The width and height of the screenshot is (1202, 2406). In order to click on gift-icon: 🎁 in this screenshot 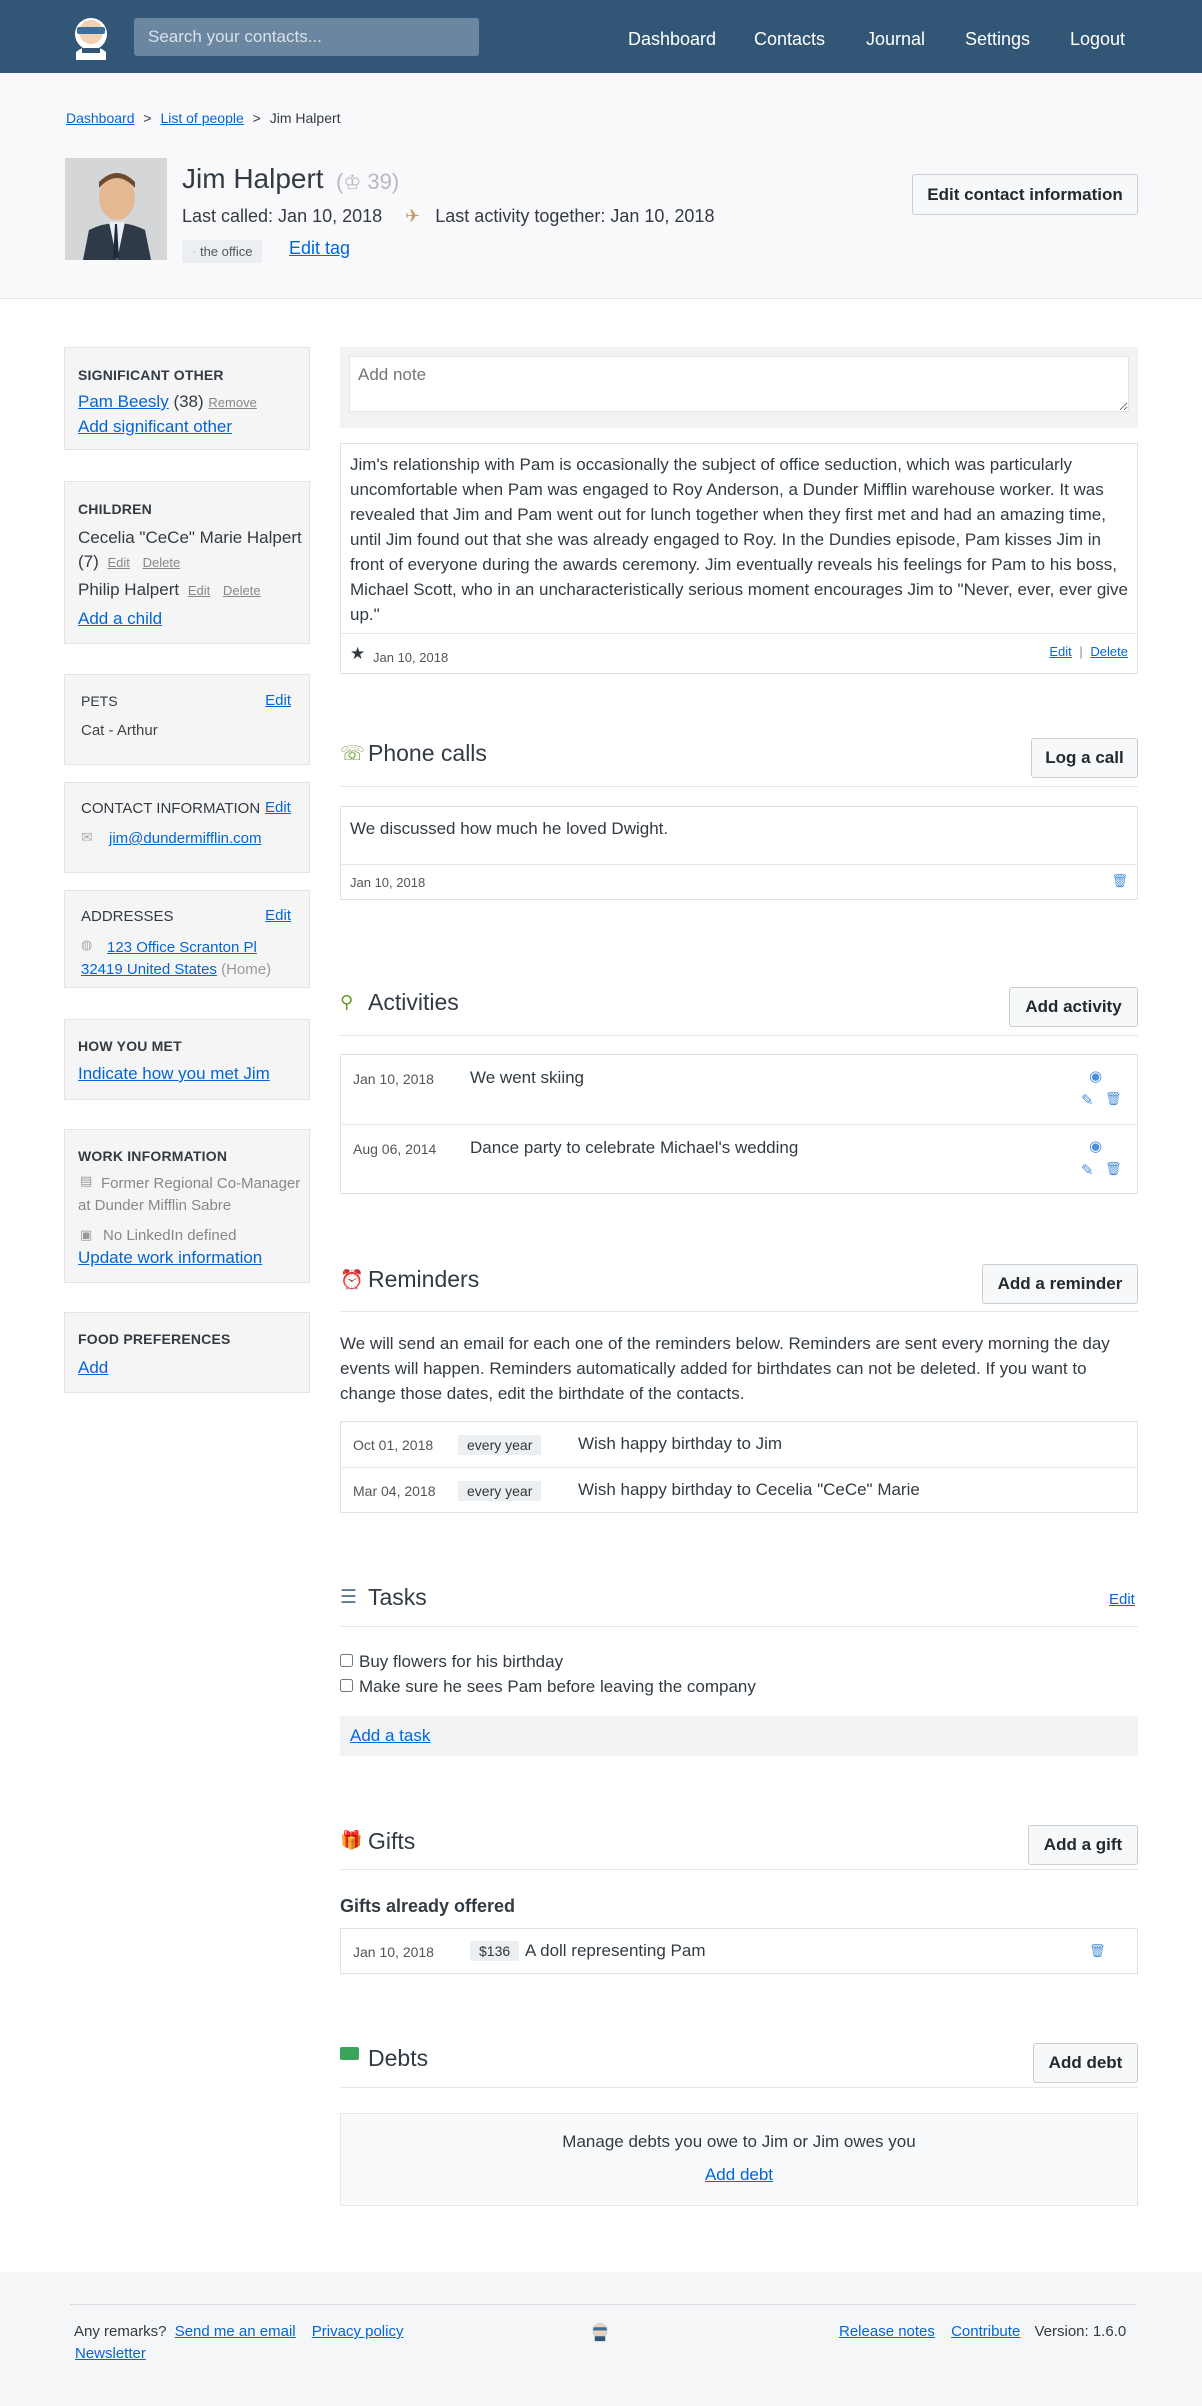, I will do `click(351, 1840)`.